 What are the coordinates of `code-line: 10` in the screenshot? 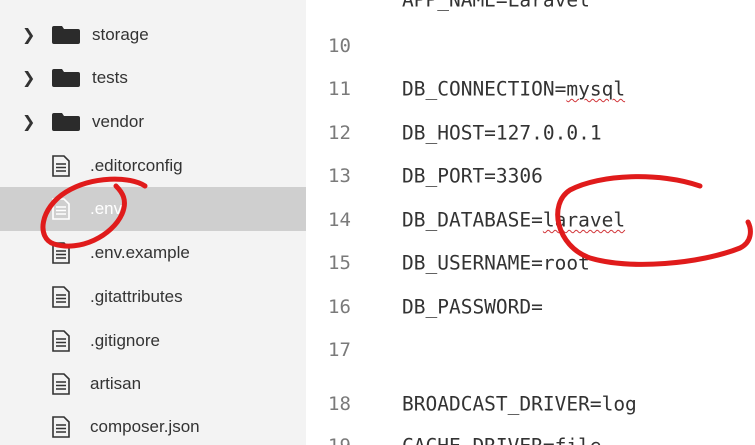 It's located at (530, 45).